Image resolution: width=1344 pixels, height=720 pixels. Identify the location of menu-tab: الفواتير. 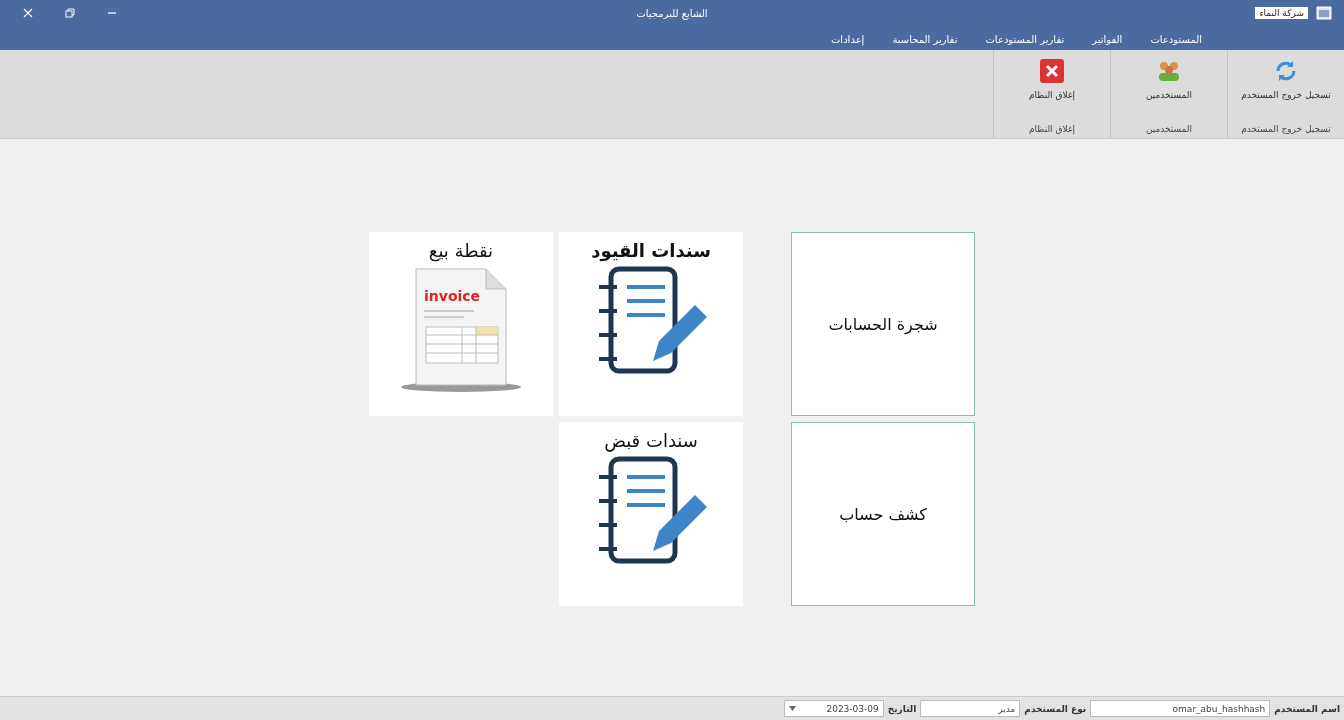
(1107, 39).